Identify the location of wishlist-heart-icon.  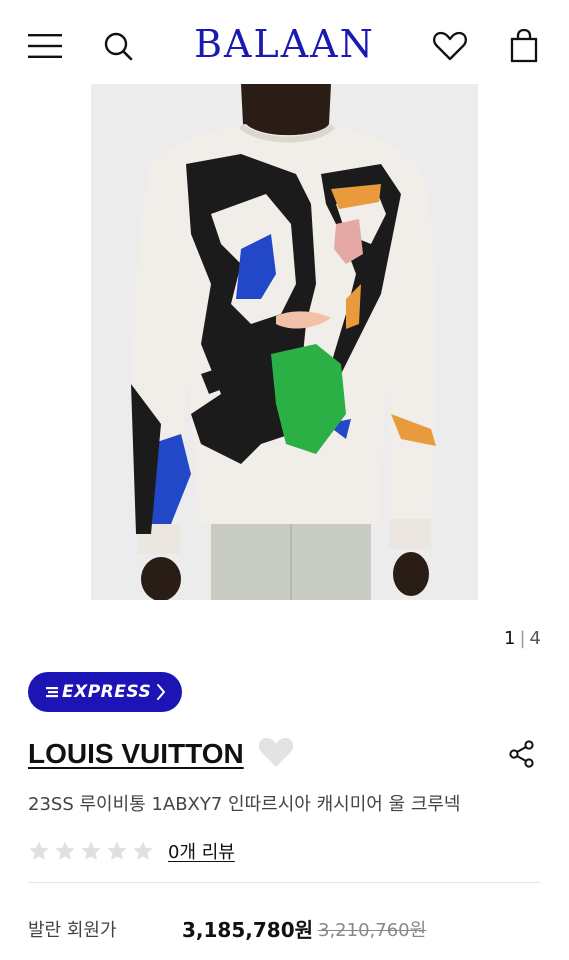
(450, 46).